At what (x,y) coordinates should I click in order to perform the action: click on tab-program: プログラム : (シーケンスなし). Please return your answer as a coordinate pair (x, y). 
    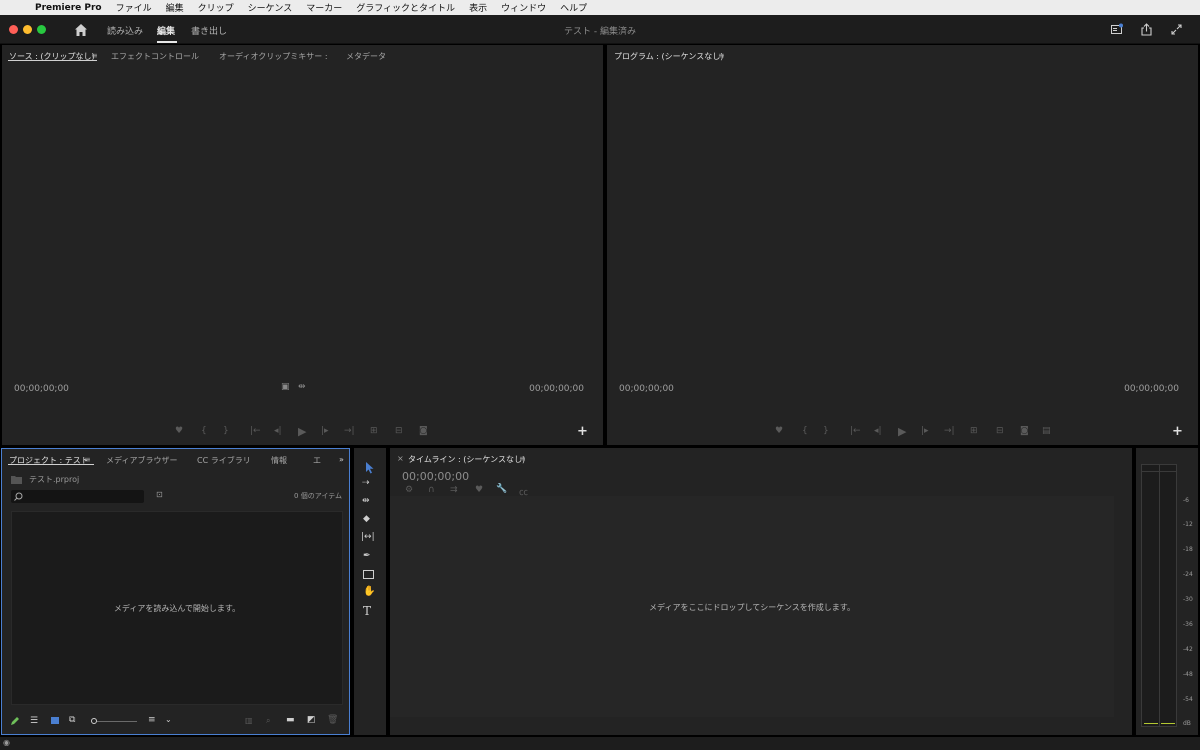
    Looking at the image, I should click on (668, 56).